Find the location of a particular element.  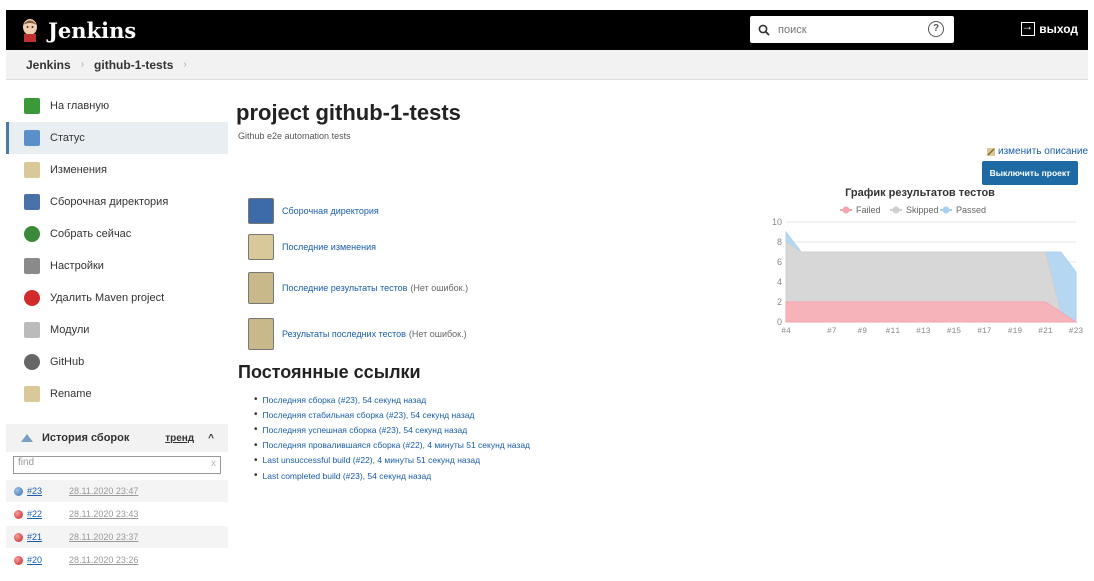

breadcrumb: Jenkins › github-1-tests › is located at coordinates (547, 65).